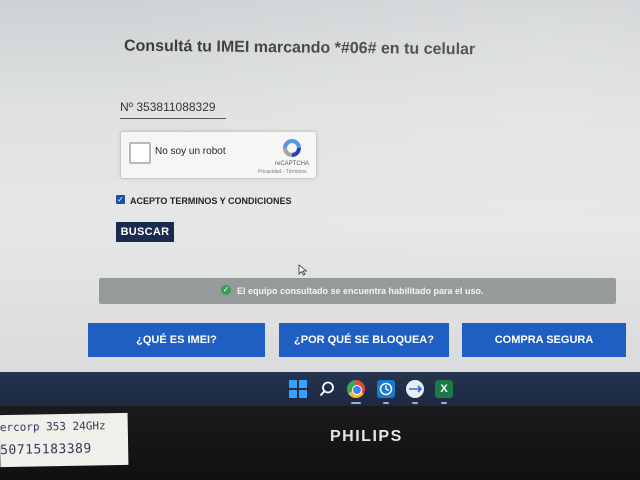  I want to click on clock-icon, so click(386, 389).